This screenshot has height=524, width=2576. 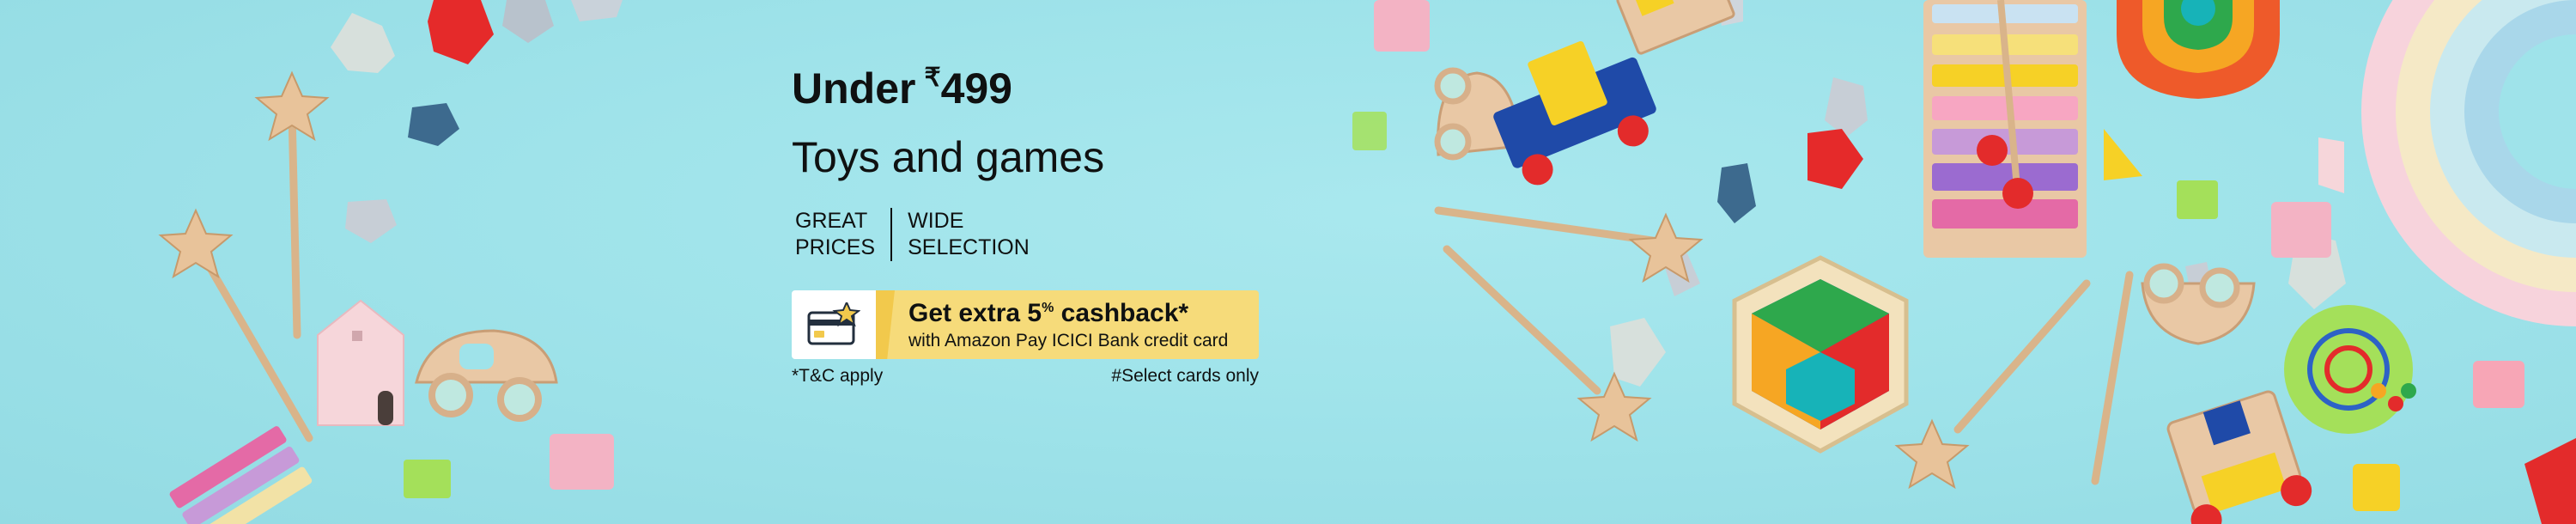 I want to click on price-value: 499, so click(x=976, y=88).